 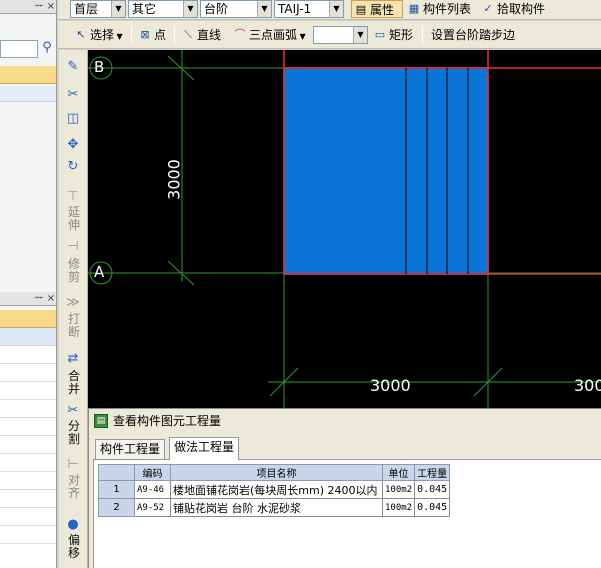 What do you see at coordinates (447, 9) in the screenshot?
I see `component-list-label: 构件列表` at bounding box center [447, 9].